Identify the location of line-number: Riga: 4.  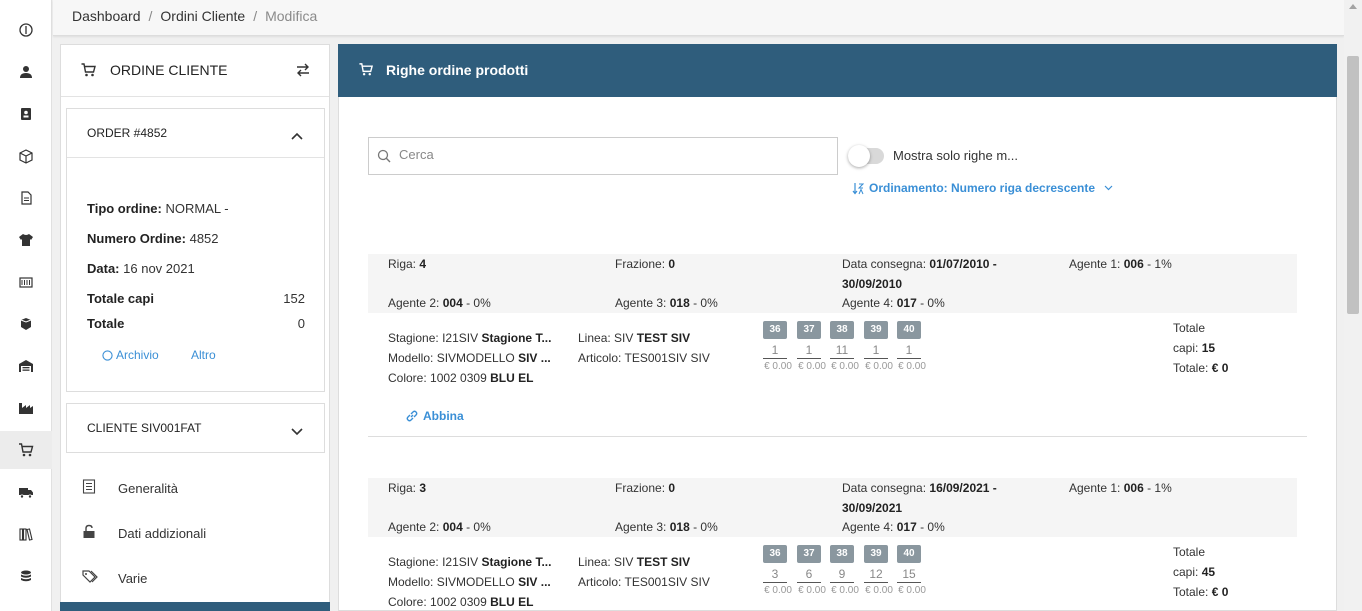
(407, 264).